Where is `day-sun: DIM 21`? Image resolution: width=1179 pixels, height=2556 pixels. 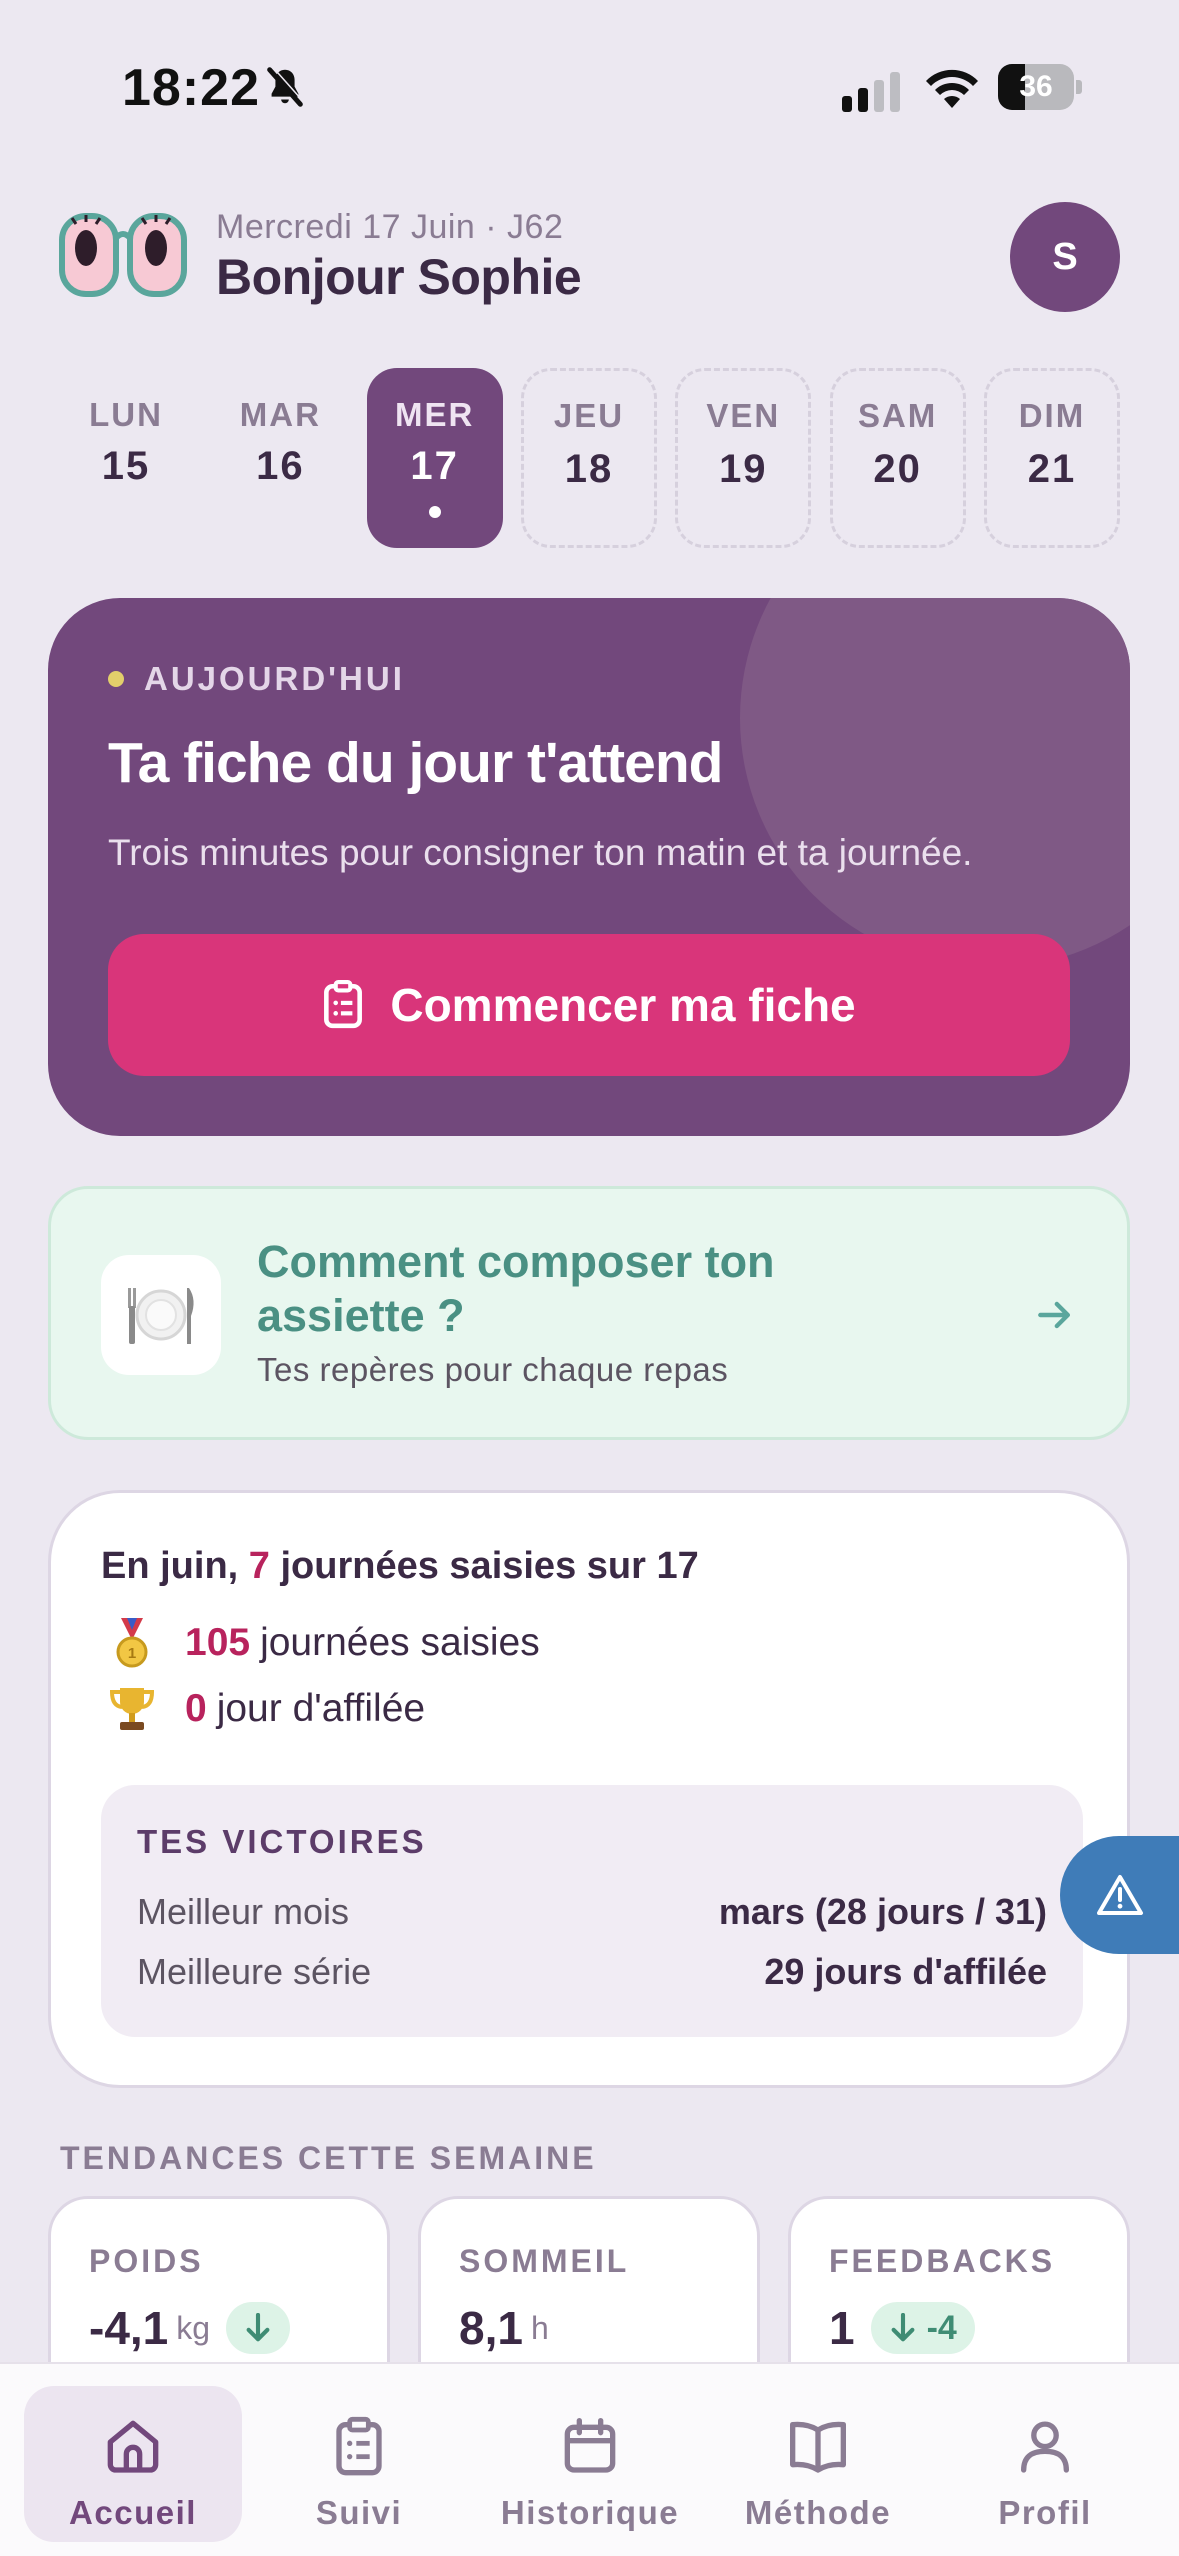 day-sun: DIM 21 is located at coordinates (1051, 458).